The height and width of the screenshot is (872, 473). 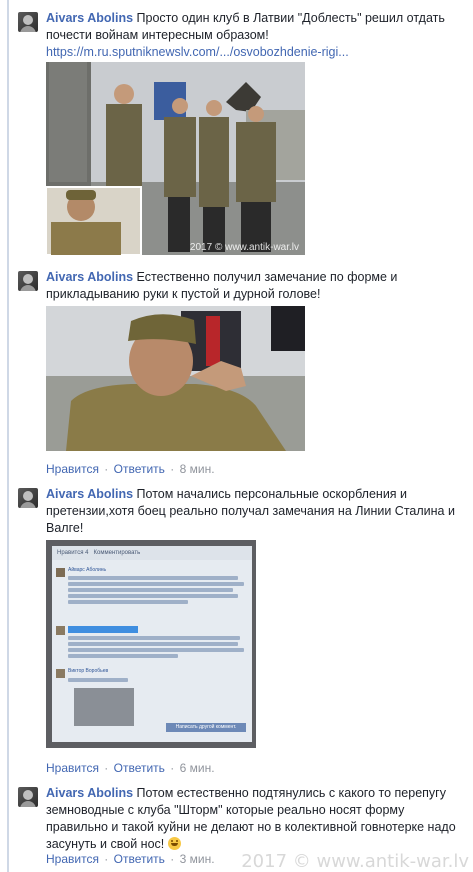 What do you see at coordinates (104, 707) in the screenshot?
I see `screenshot-thumbnail` at bounding box center [104, 707].